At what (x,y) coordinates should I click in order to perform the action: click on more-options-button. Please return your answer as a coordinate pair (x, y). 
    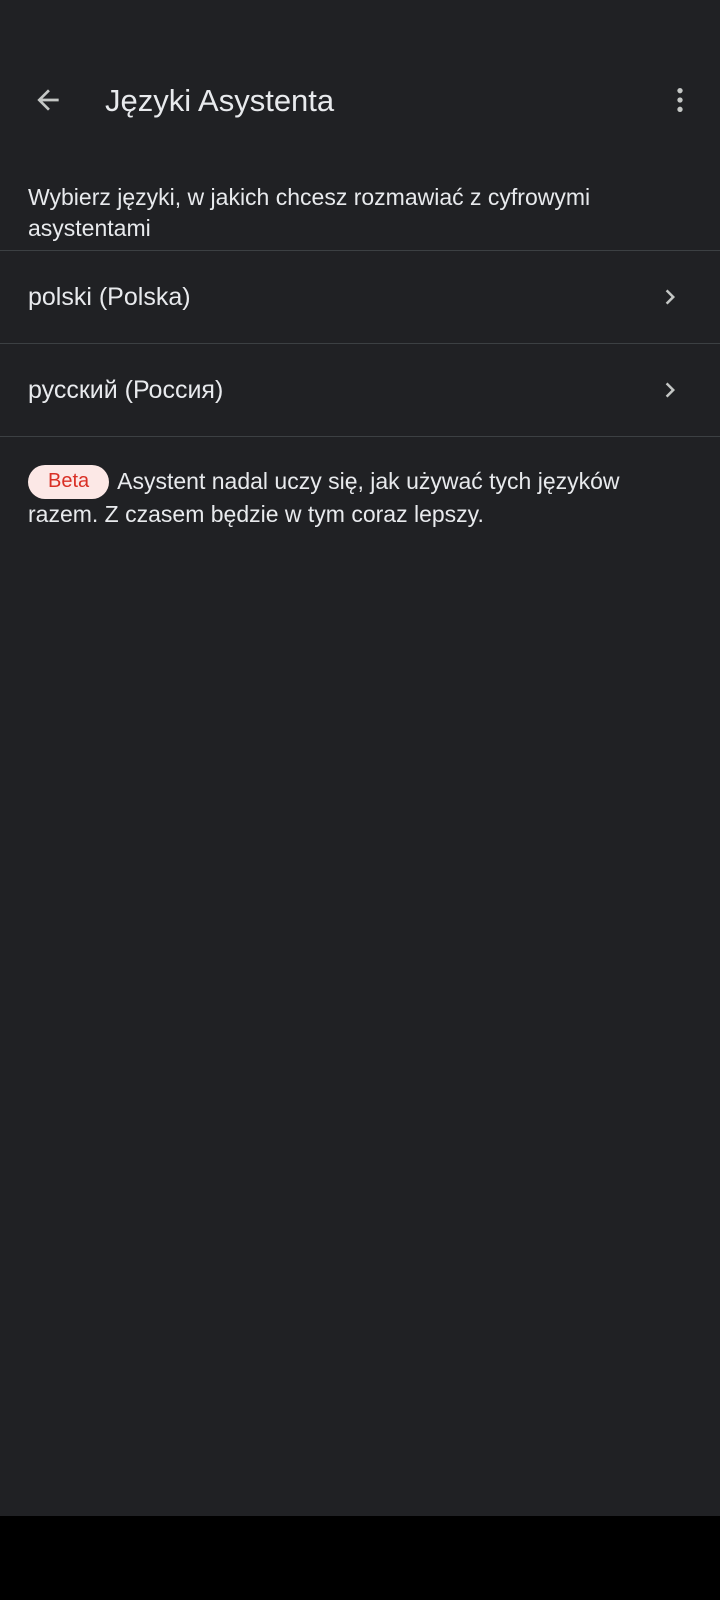
    Looking at the image, I should click on (680, 102).